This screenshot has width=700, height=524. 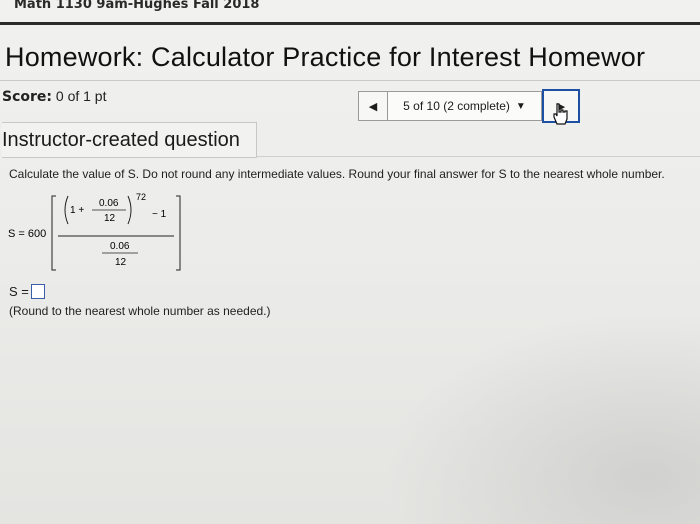 What do you see at coordinates (141, 197) in the screenshot?
I see `exponent: 72` at bounding box center [141, 197].